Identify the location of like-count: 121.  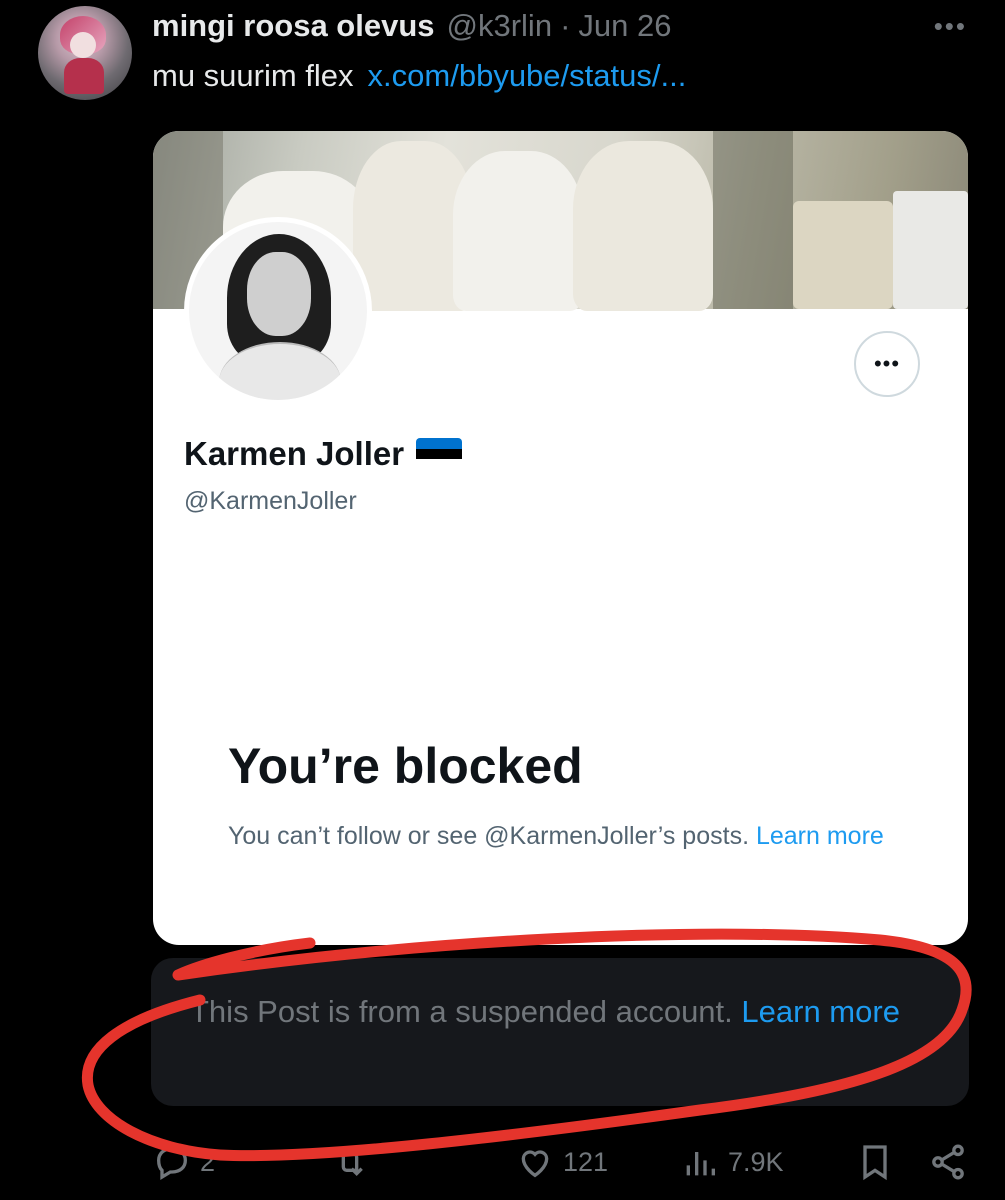
(586, 1161).